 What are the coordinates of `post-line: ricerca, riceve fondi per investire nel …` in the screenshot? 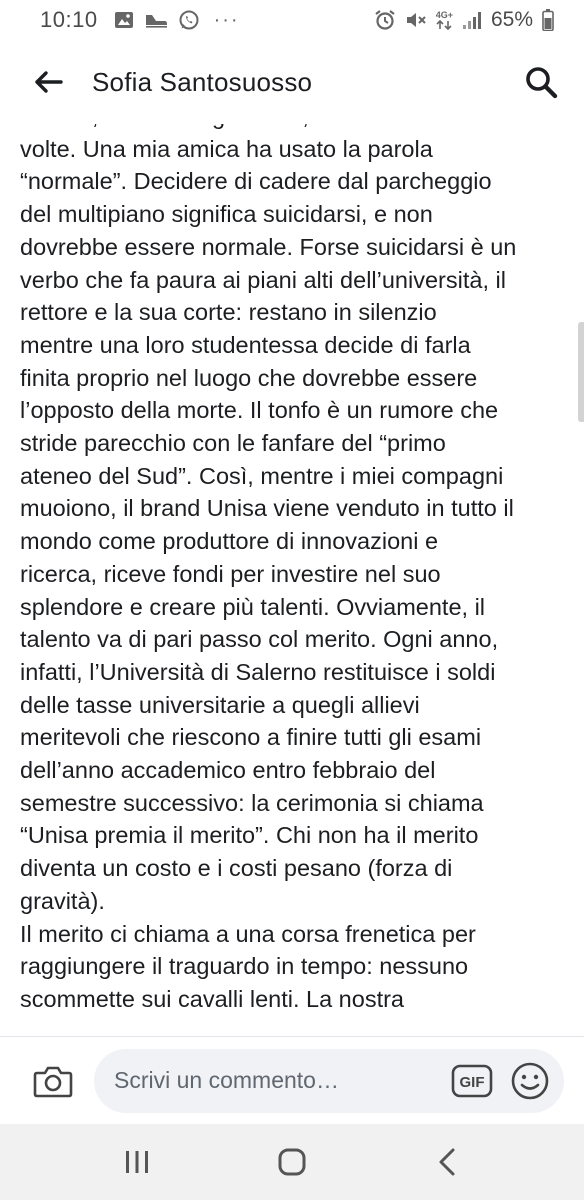 It's located at (230, 573).